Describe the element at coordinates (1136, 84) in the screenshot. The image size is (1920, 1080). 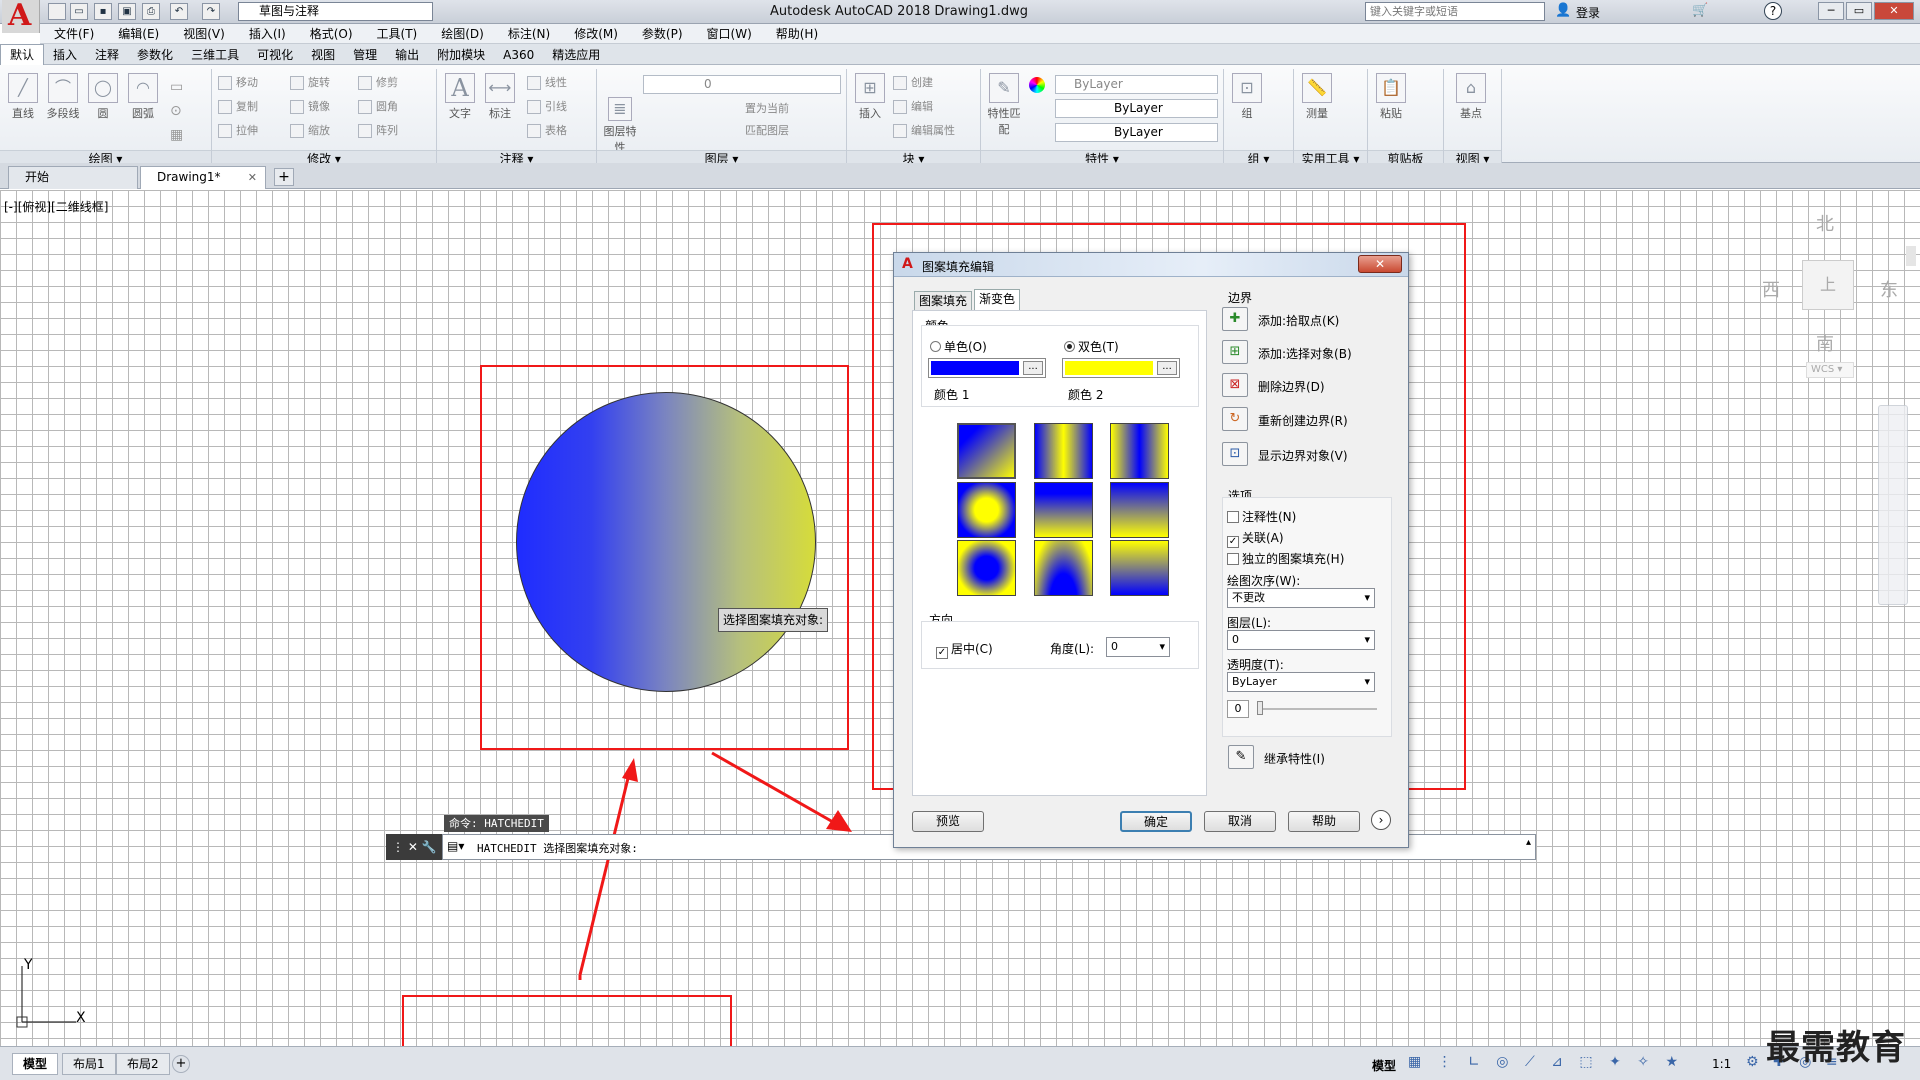
I see `color-dropdown: ByLayer` at that location.